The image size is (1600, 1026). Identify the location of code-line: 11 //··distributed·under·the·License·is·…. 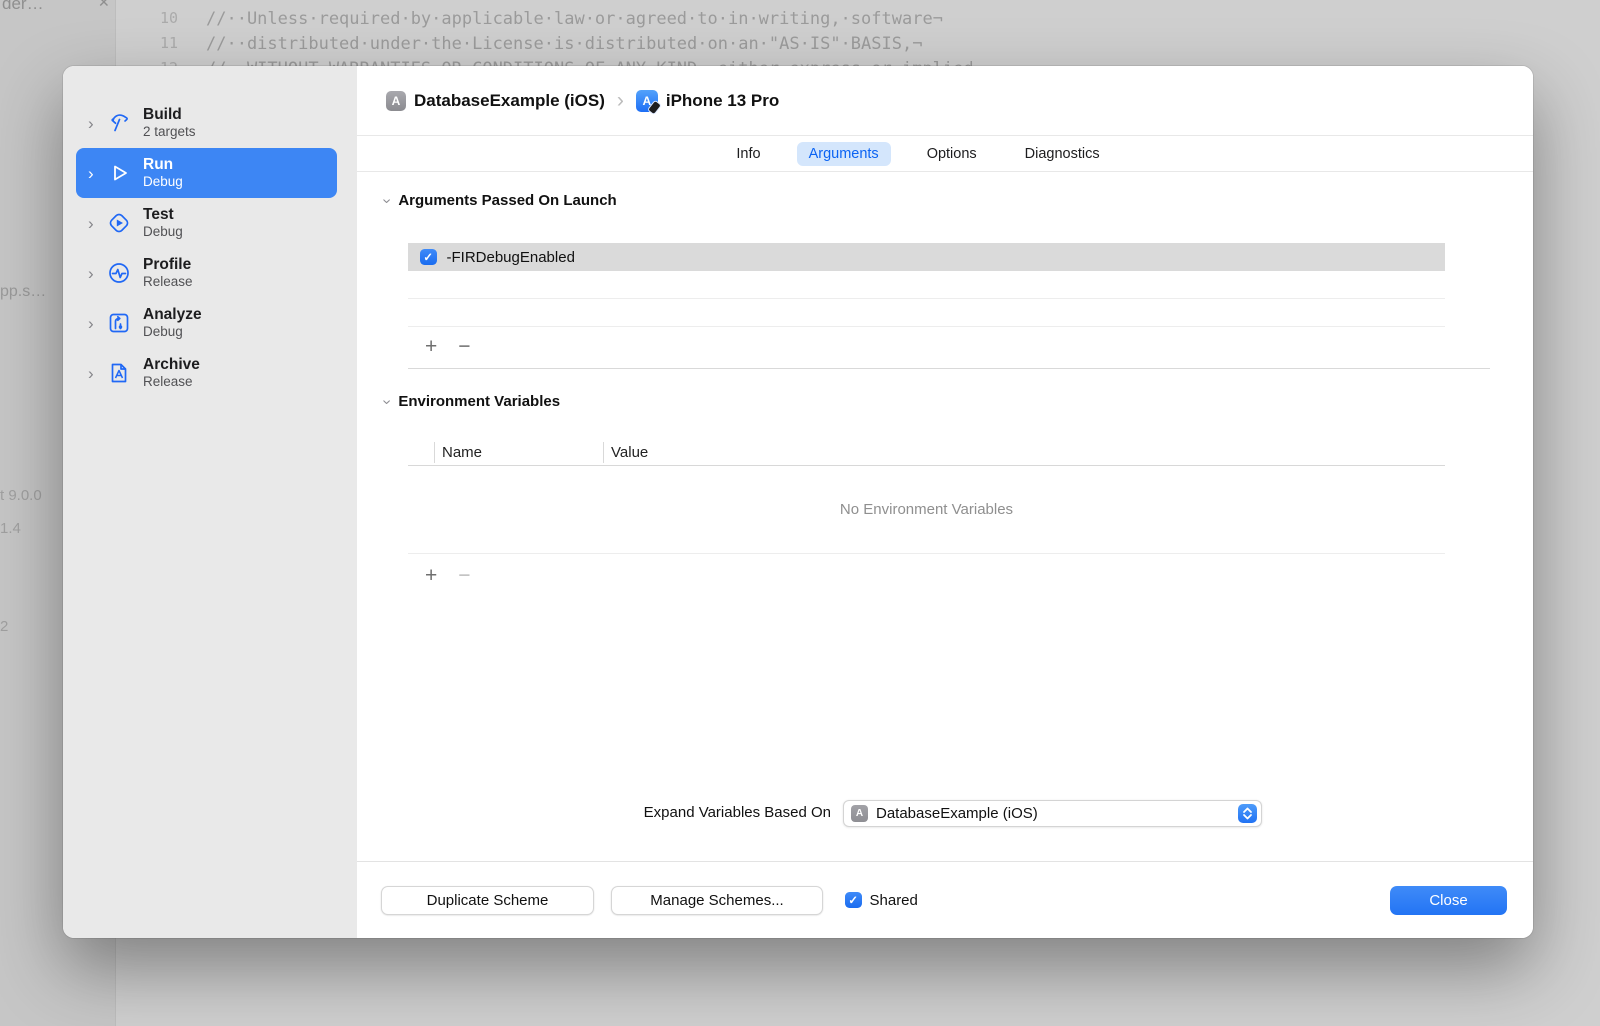
(858, 47).